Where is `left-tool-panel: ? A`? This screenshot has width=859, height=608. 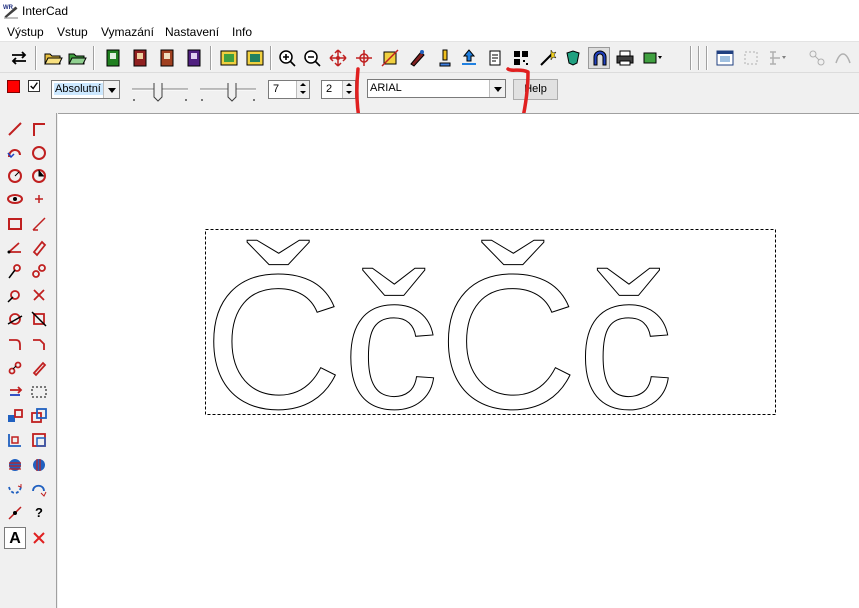 left-tool-panel: ? A is located at coordinates (28, 360).